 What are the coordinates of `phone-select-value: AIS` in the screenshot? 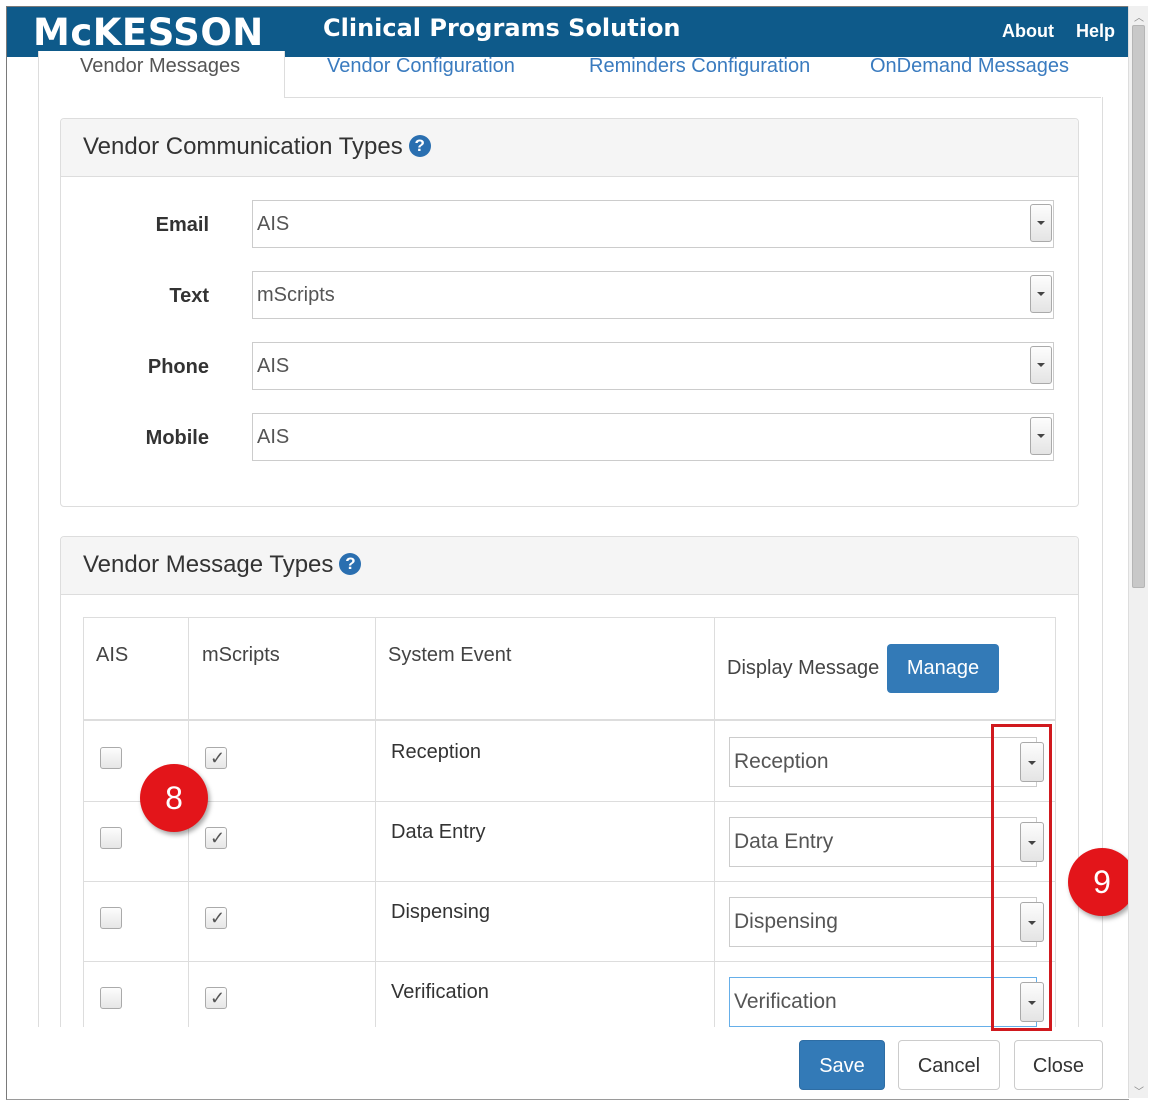 It's located at (273, 366).